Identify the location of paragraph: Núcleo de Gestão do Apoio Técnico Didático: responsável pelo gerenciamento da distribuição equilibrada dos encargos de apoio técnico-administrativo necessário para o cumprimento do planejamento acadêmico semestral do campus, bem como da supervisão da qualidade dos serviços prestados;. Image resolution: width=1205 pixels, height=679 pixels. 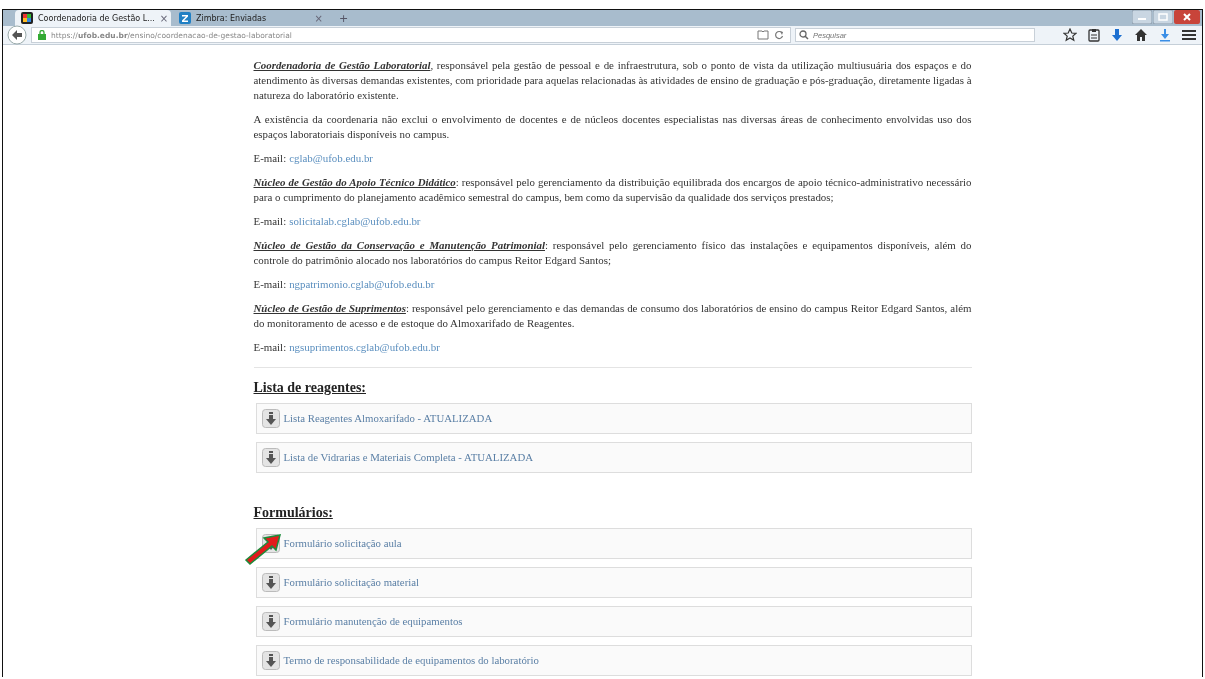
(612, 190).